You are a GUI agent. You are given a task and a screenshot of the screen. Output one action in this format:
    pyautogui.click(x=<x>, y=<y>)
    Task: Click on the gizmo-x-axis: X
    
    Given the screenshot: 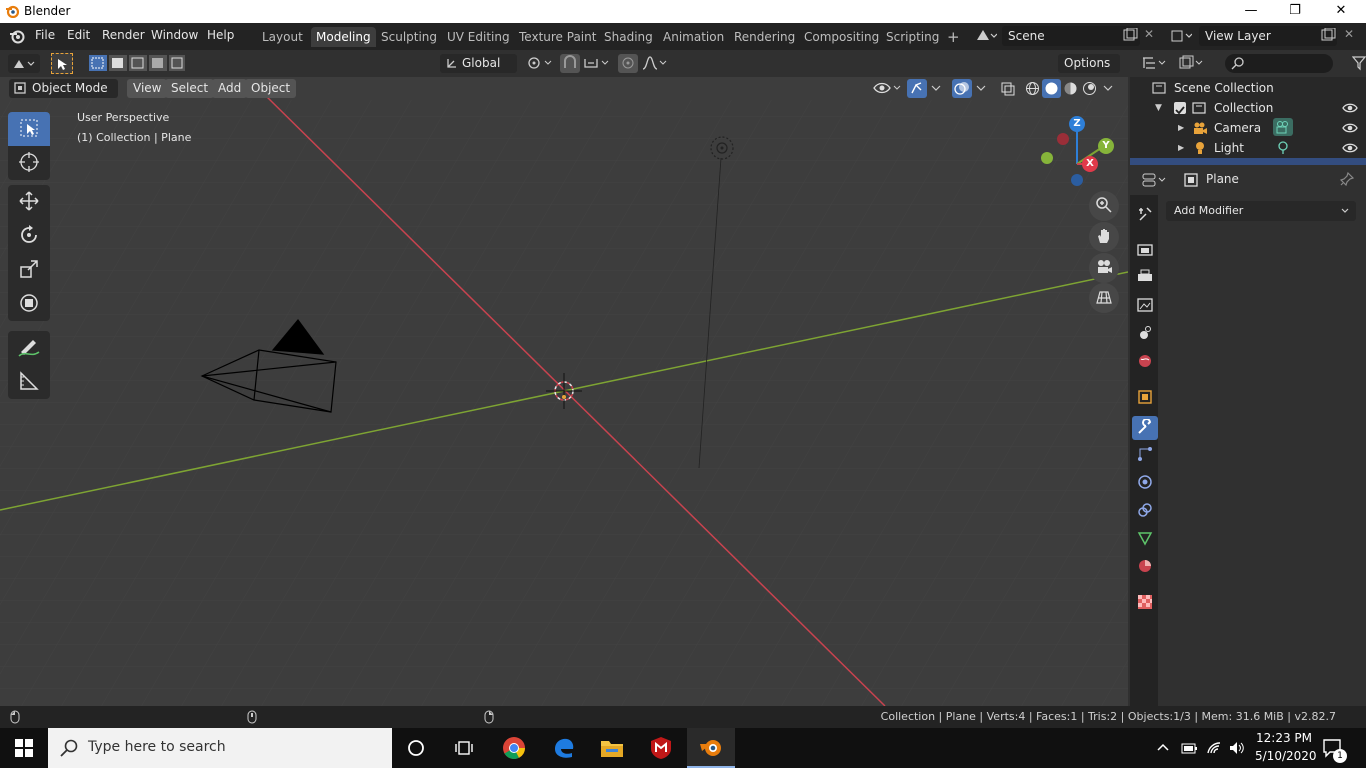 What is the action you would take?
    pyautogui.click(x=1090, y=164)
    